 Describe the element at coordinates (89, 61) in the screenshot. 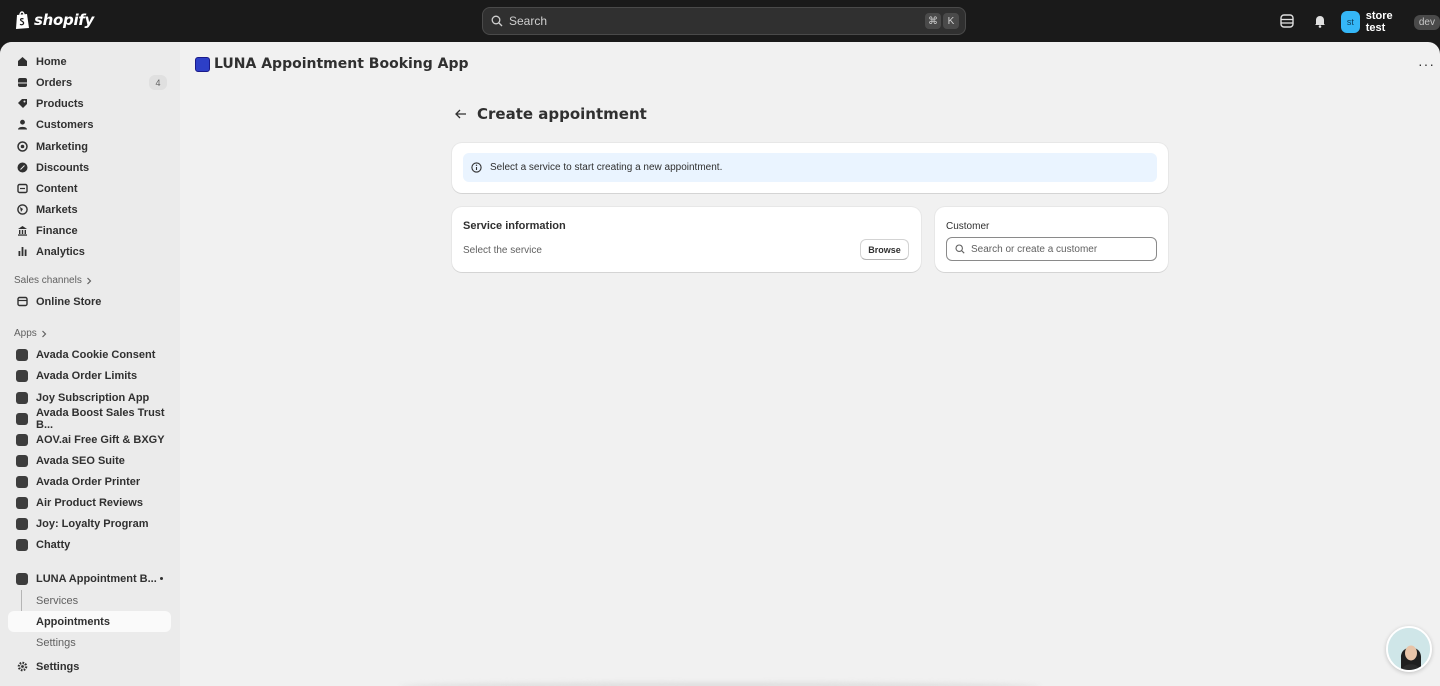

I see `sidebar-item-home: Home` at that location.